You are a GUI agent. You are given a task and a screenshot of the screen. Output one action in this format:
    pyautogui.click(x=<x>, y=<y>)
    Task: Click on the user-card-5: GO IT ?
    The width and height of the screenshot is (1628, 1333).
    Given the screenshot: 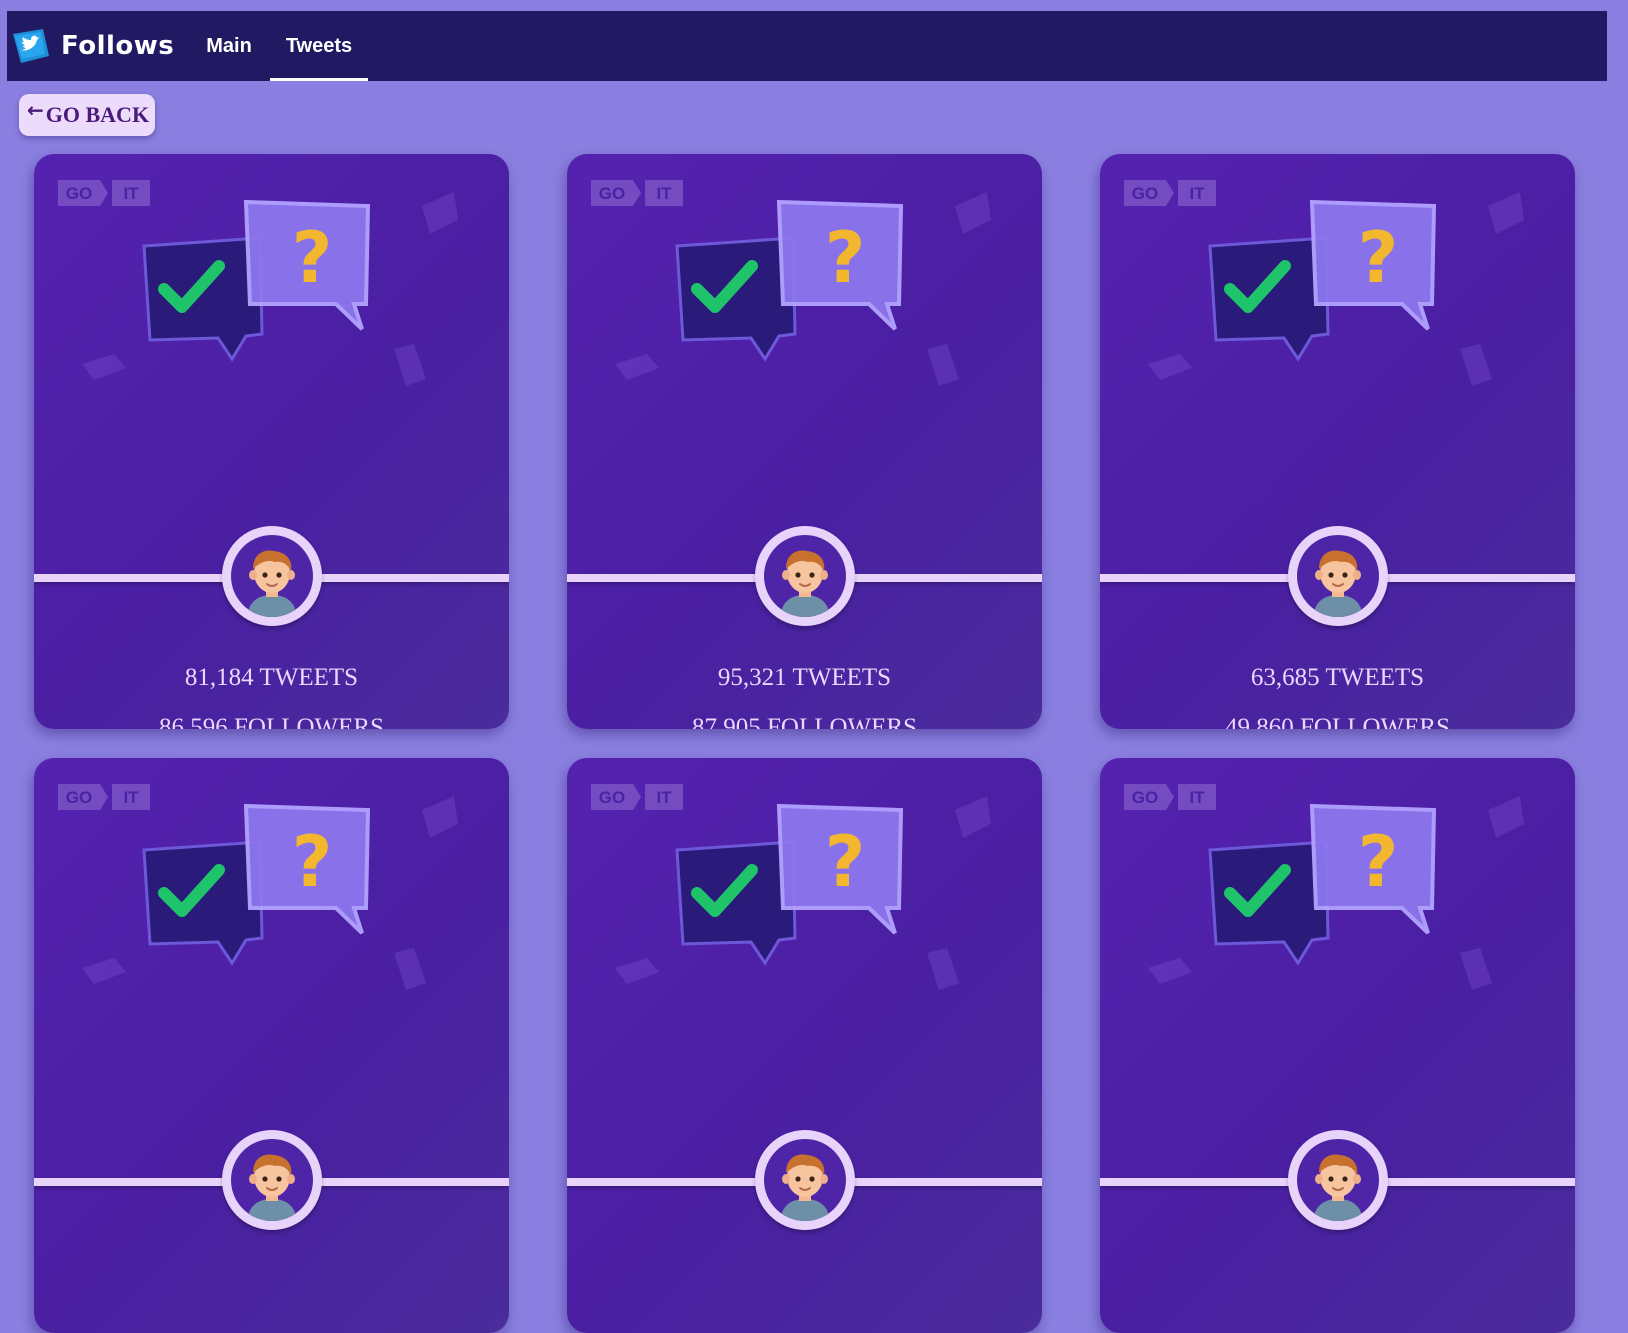 What is the action you would take?
    pyautogui.click(x=804, y=1045)
    